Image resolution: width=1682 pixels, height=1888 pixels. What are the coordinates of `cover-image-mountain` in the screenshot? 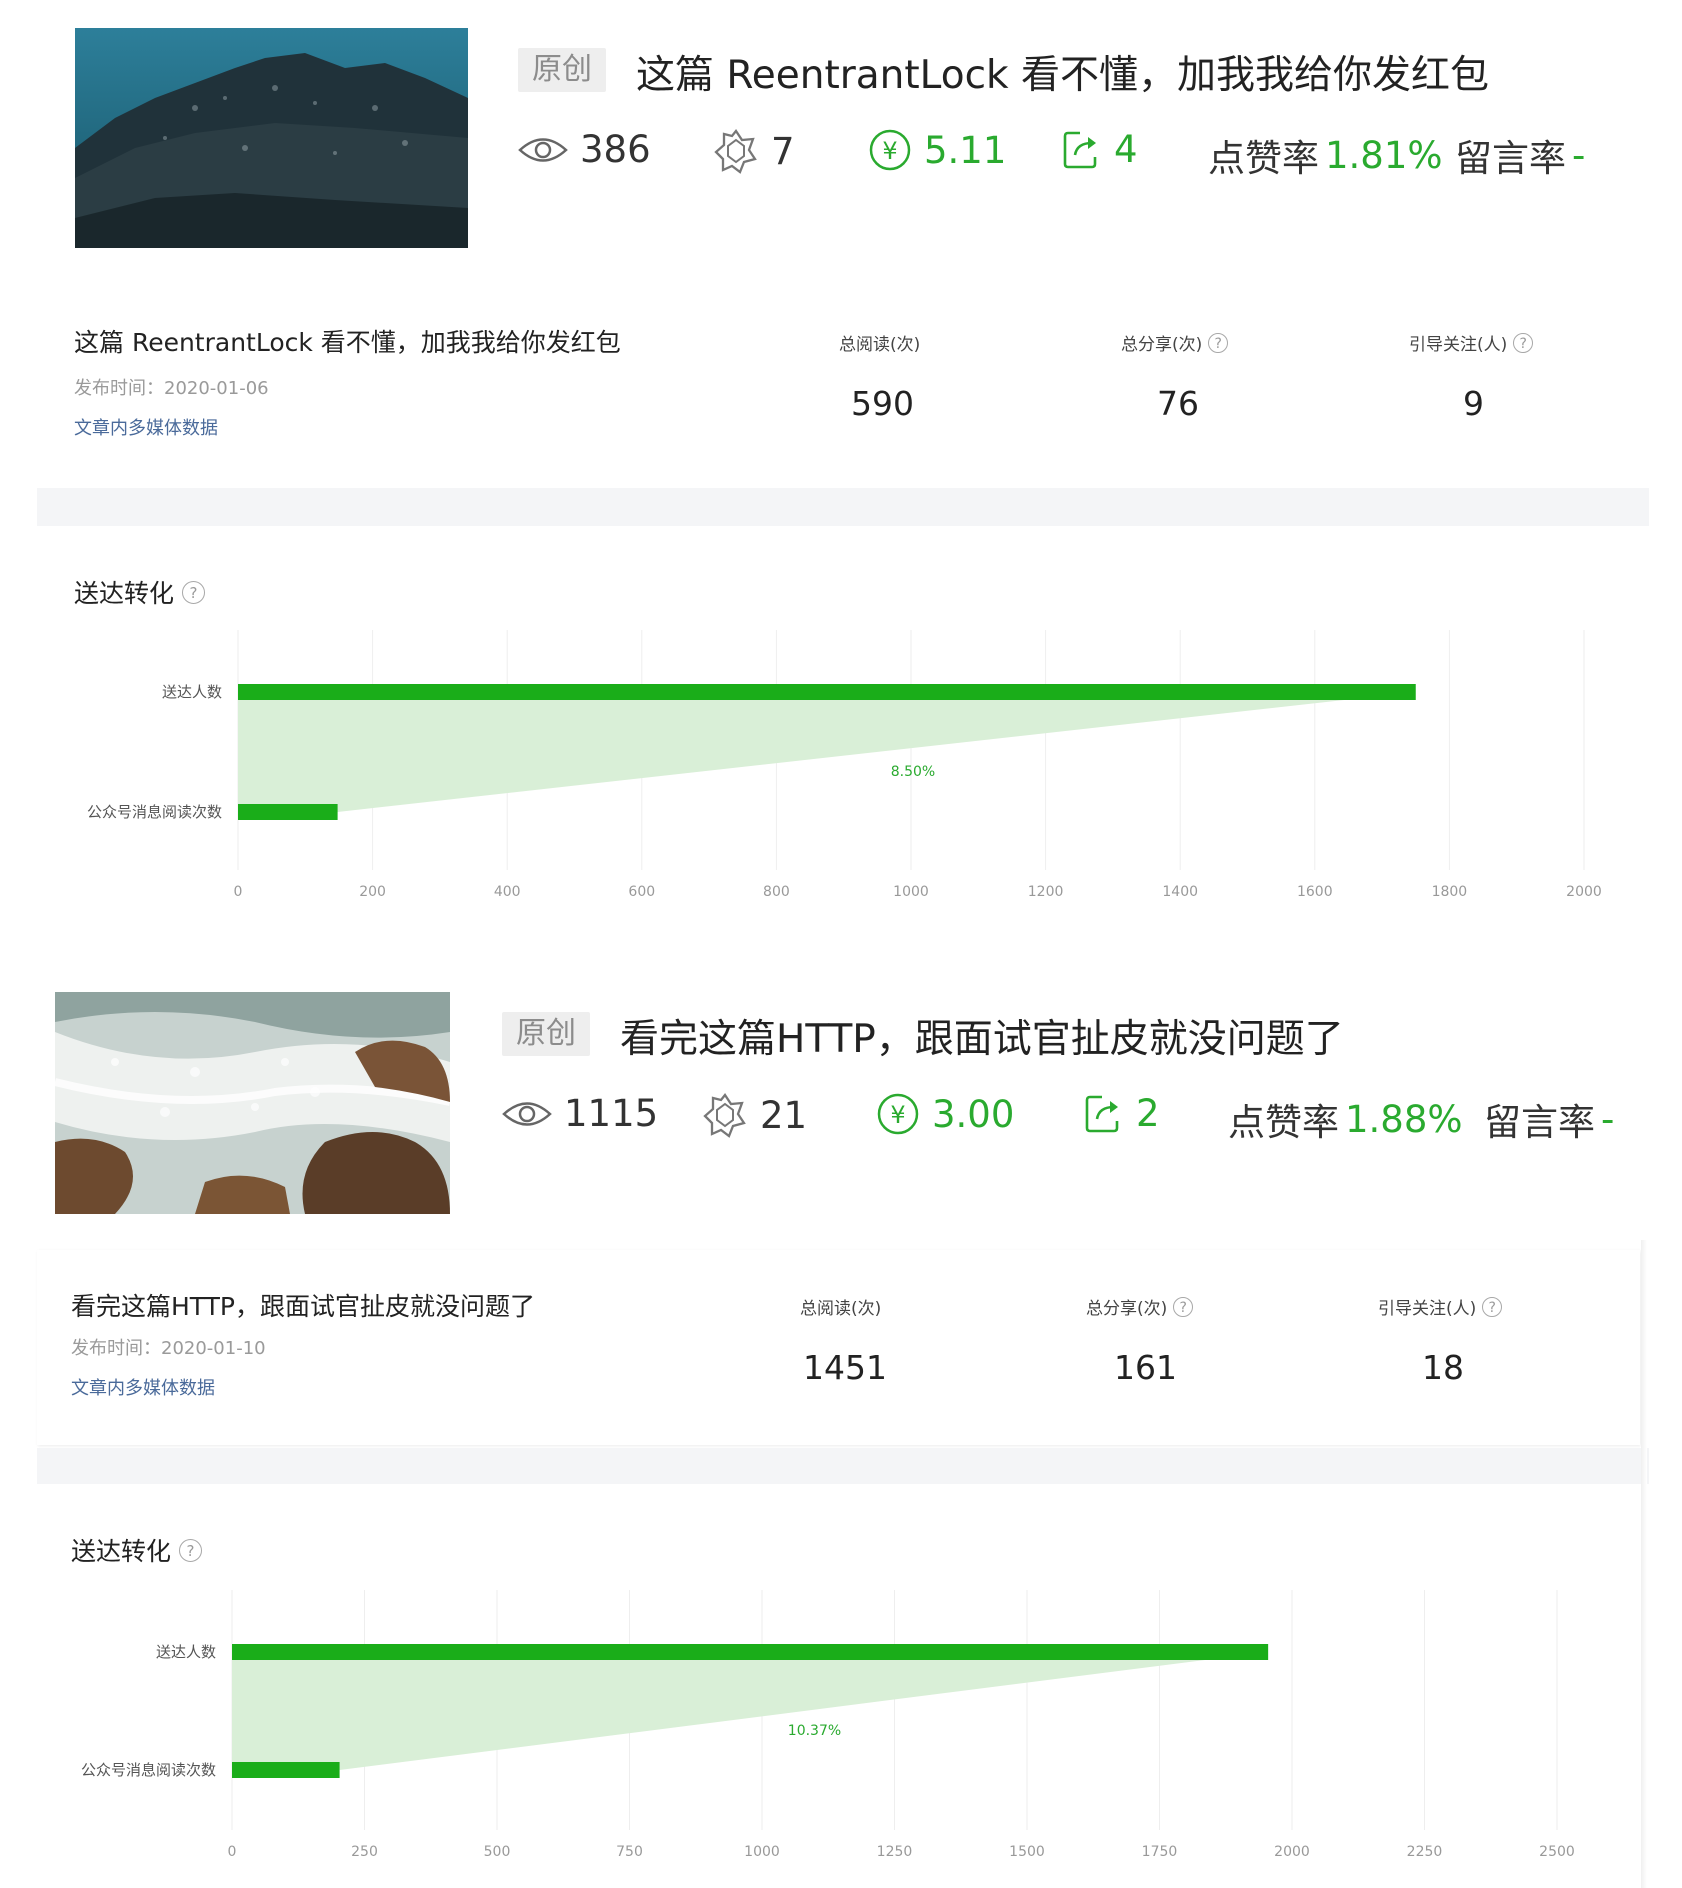 It's located at (271, 138).